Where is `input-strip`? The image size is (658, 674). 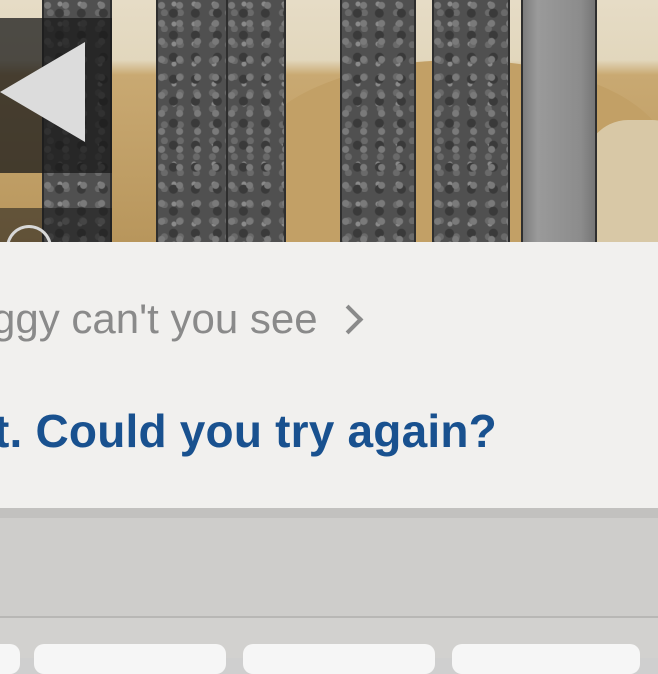
input-strip is located at coordinates (329, 567).